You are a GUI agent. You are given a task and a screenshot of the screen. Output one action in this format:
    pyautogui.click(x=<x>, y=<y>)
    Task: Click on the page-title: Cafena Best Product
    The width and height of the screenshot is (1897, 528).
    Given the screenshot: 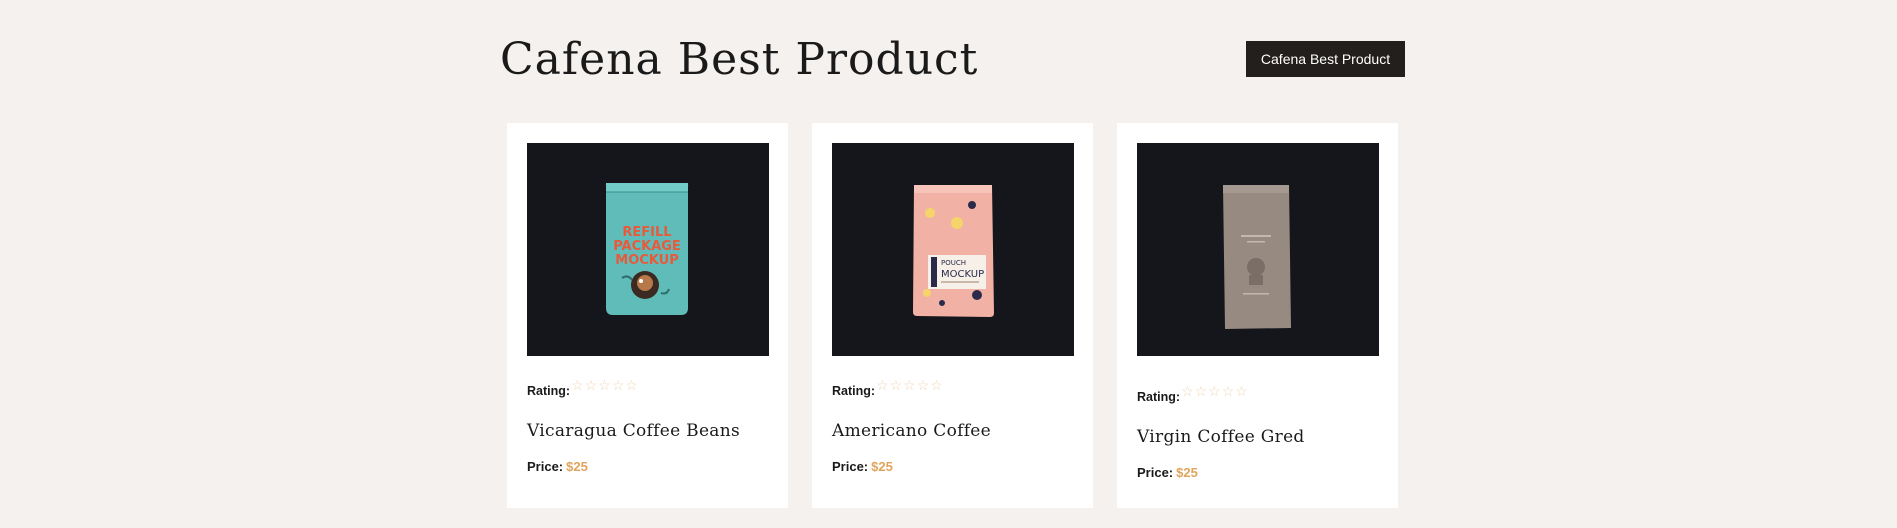 What is the action you would take?
    pyautogui.click(x=739, y=59)
    